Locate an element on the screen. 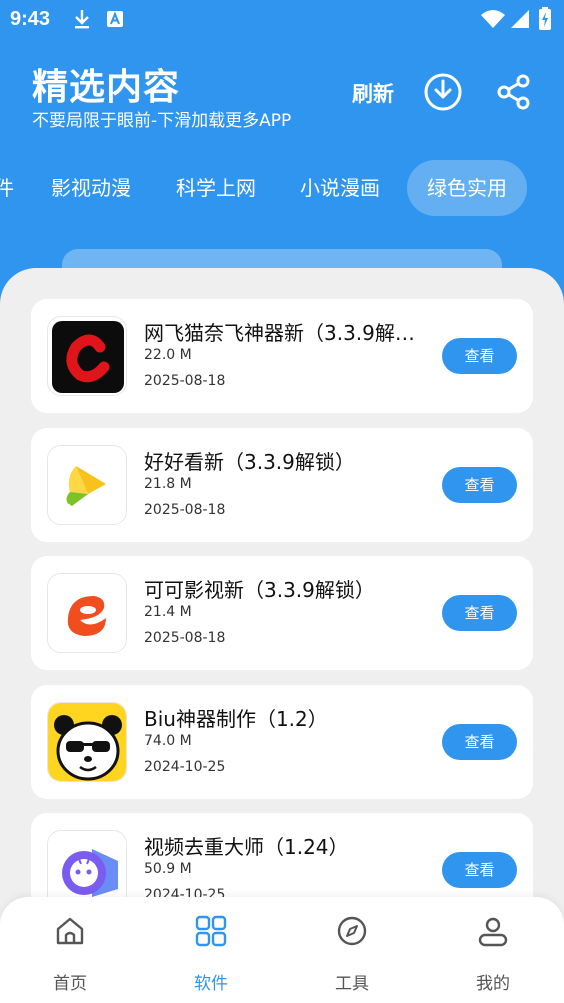 The height and width of the screenshot is (1003, 564). signal-icon is located at coordinates (520, 19).